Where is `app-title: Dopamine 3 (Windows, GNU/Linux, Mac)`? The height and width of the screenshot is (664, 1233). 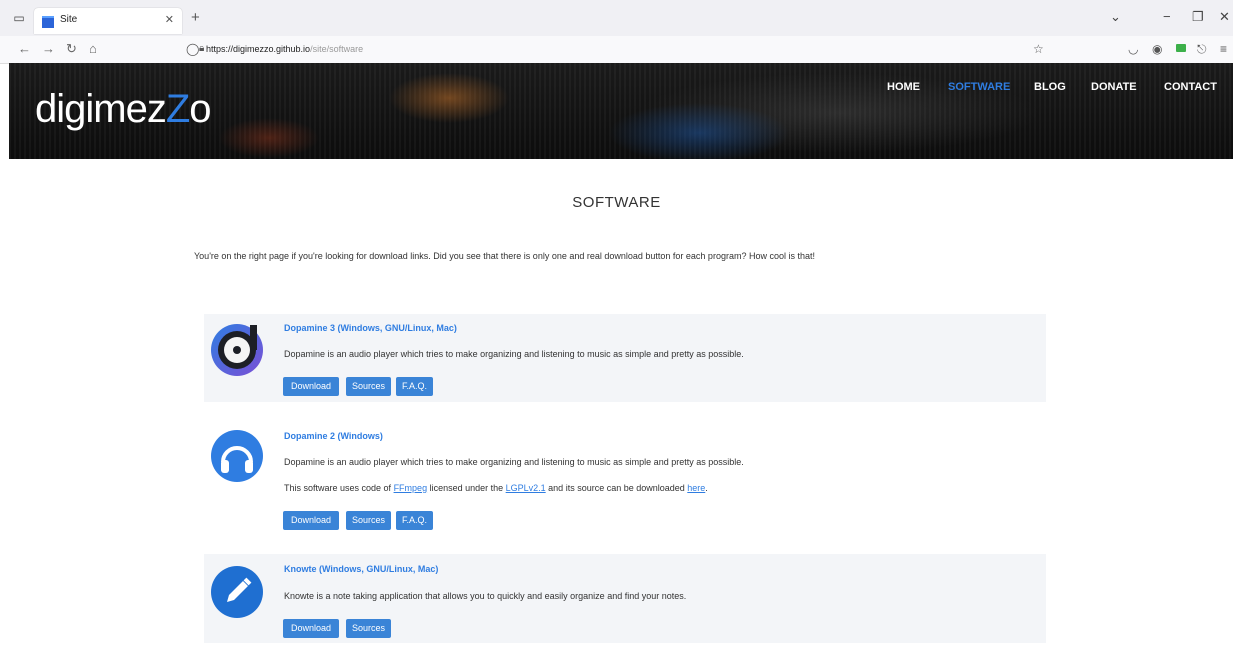 app-title: Dopamine 3 (Windows, GNU/Linux, Mac) is located at coordinates (370, 328).